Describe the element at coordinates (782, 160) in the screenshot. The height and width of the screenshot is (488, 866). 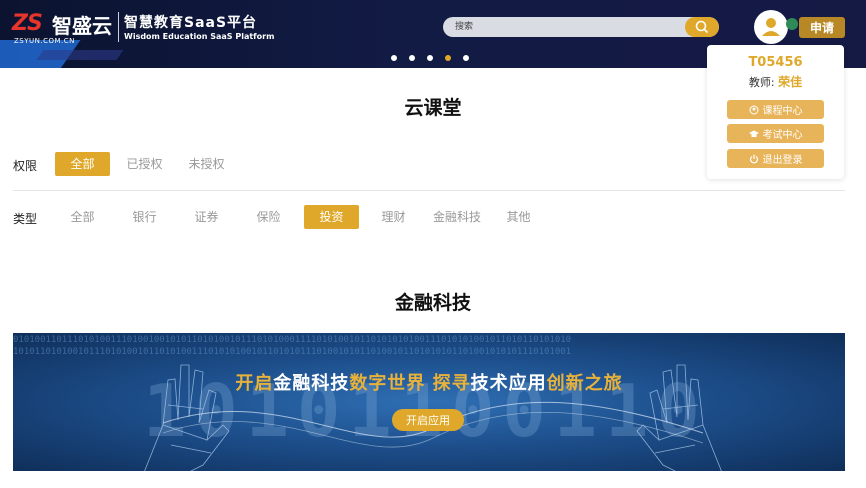
I see `logout-label: 退出登录` at that location.